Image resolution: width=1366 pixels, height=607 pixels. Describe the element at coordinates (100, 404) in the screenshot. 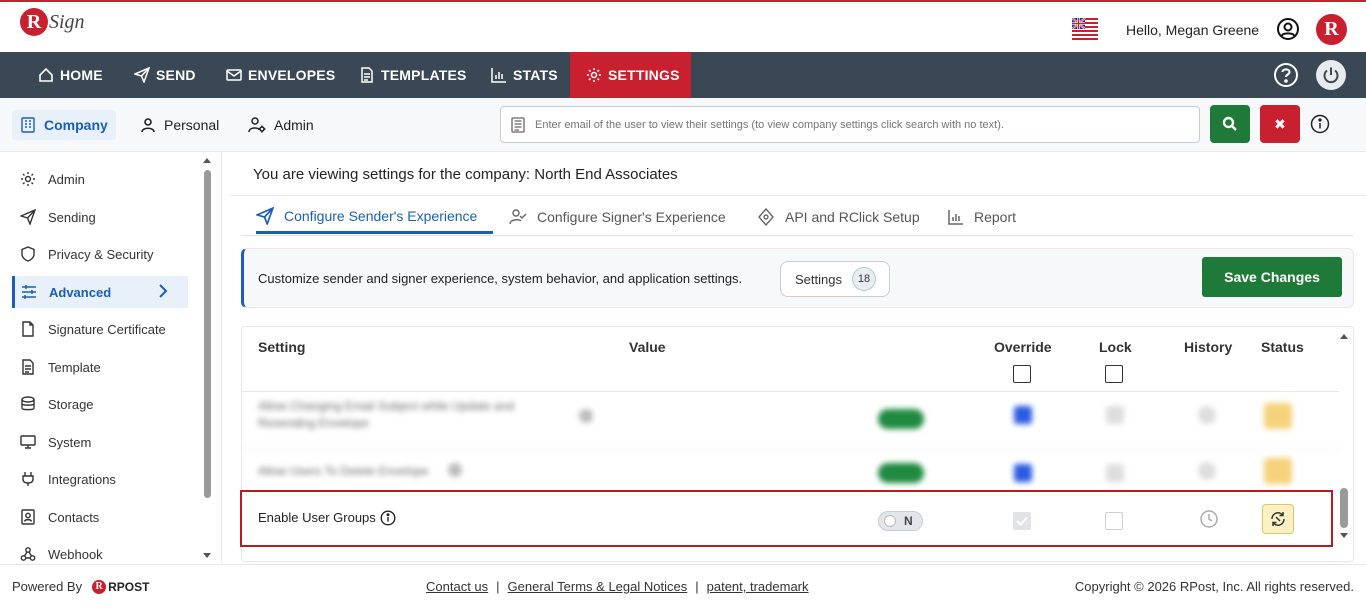

I see `sidebar-item-storage: Storage` at that location.